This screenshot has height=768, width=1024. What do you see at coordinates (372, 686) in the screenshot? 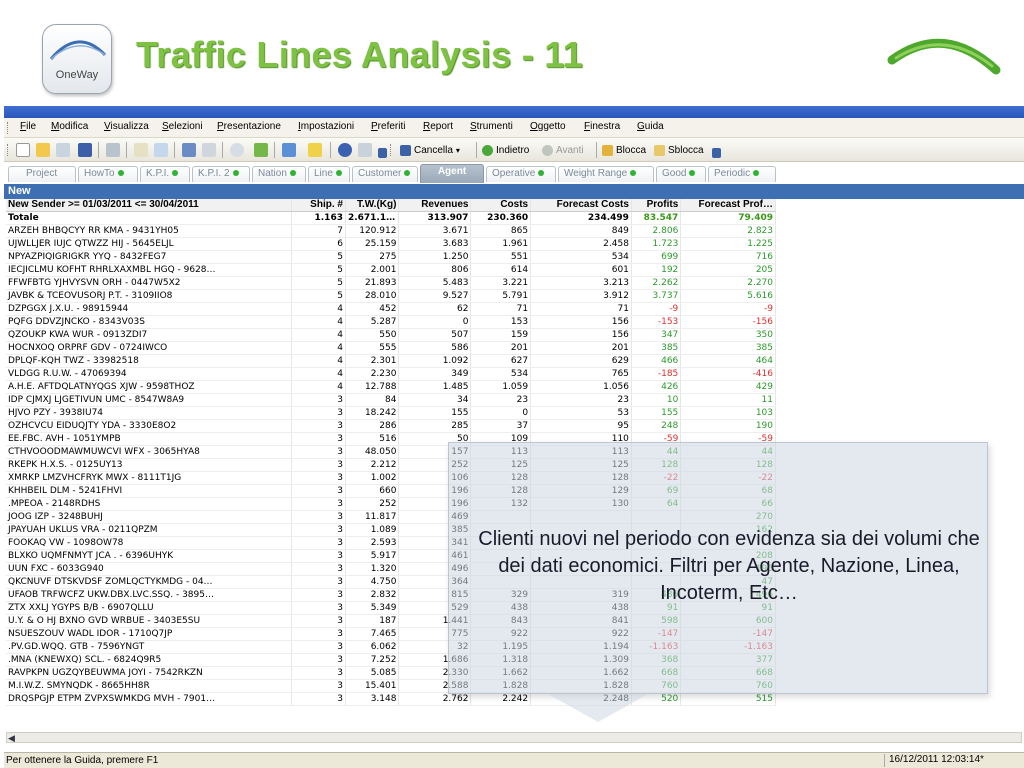
I see `cell-value: 15.401` at bounding box center [372, 686].